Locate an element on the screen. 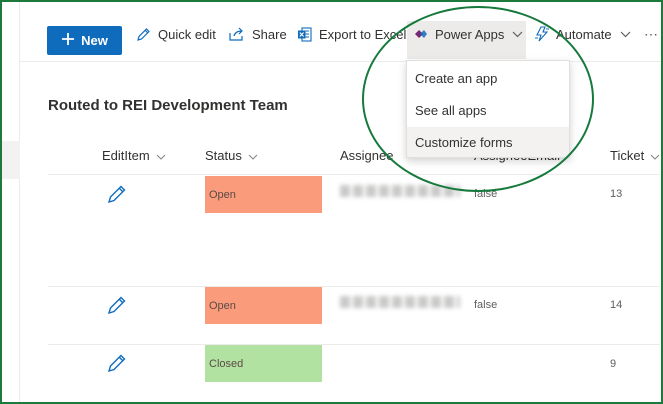  add-icon is located at coordinates (68, 40).